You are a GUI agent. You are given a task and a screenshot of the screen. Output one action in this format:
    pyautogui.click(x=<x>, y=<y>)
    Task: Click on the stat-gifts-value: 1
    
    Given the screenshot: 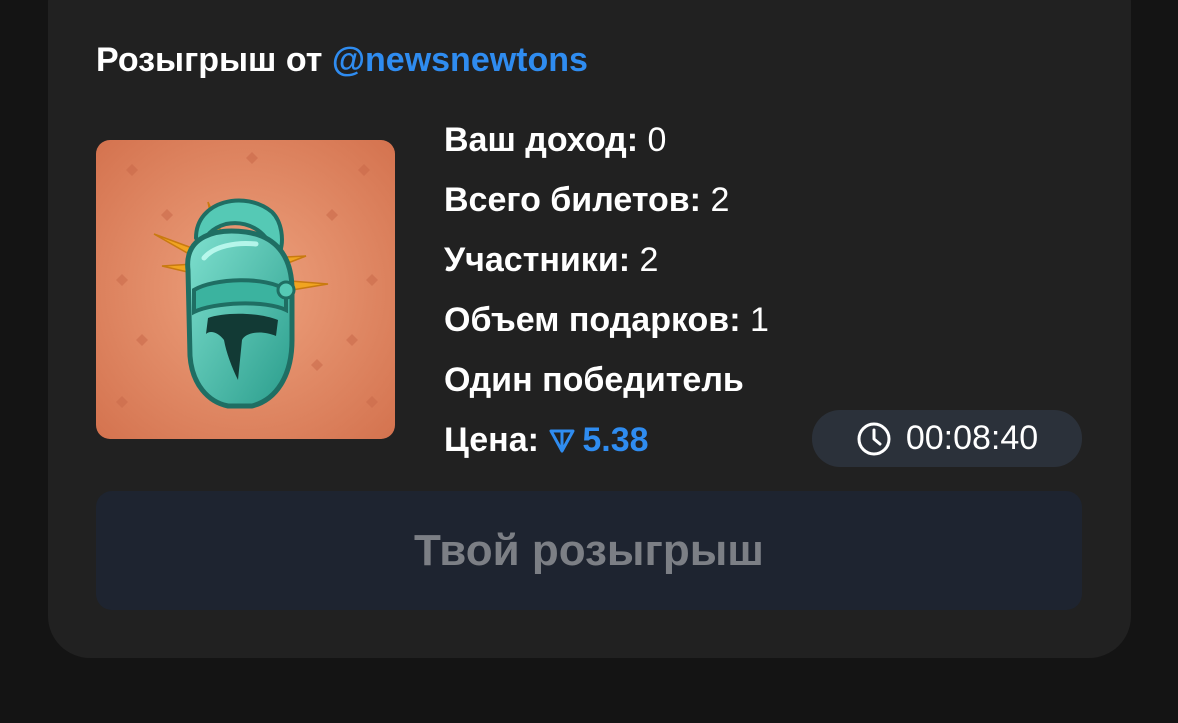 What is the action you would take?
    pyautogui.click(x=759, y=320)
    